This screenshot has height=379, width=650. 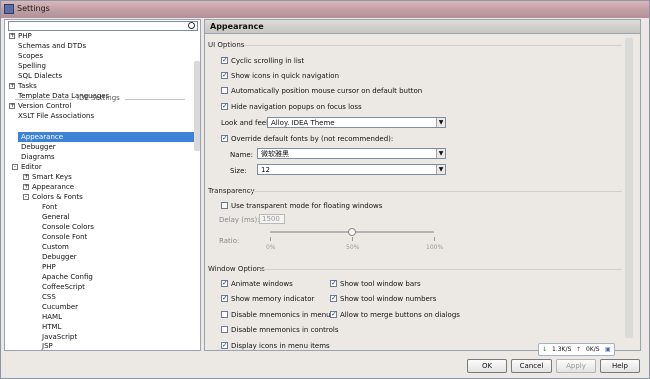 What do you see at coordinates (579, 349) in the screenshot?
I see `upload-arrow-icon: ↑` at bounding box center [579, 349].